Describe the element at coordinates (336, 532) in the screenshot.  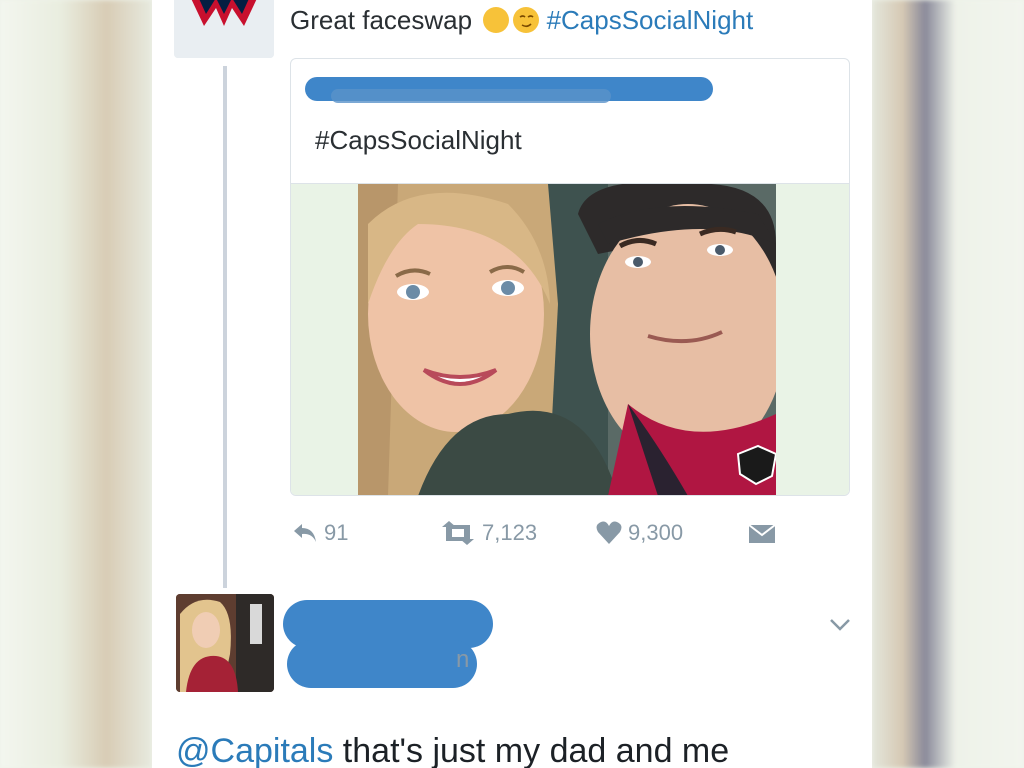
I see `reply-count: 91` at that location.